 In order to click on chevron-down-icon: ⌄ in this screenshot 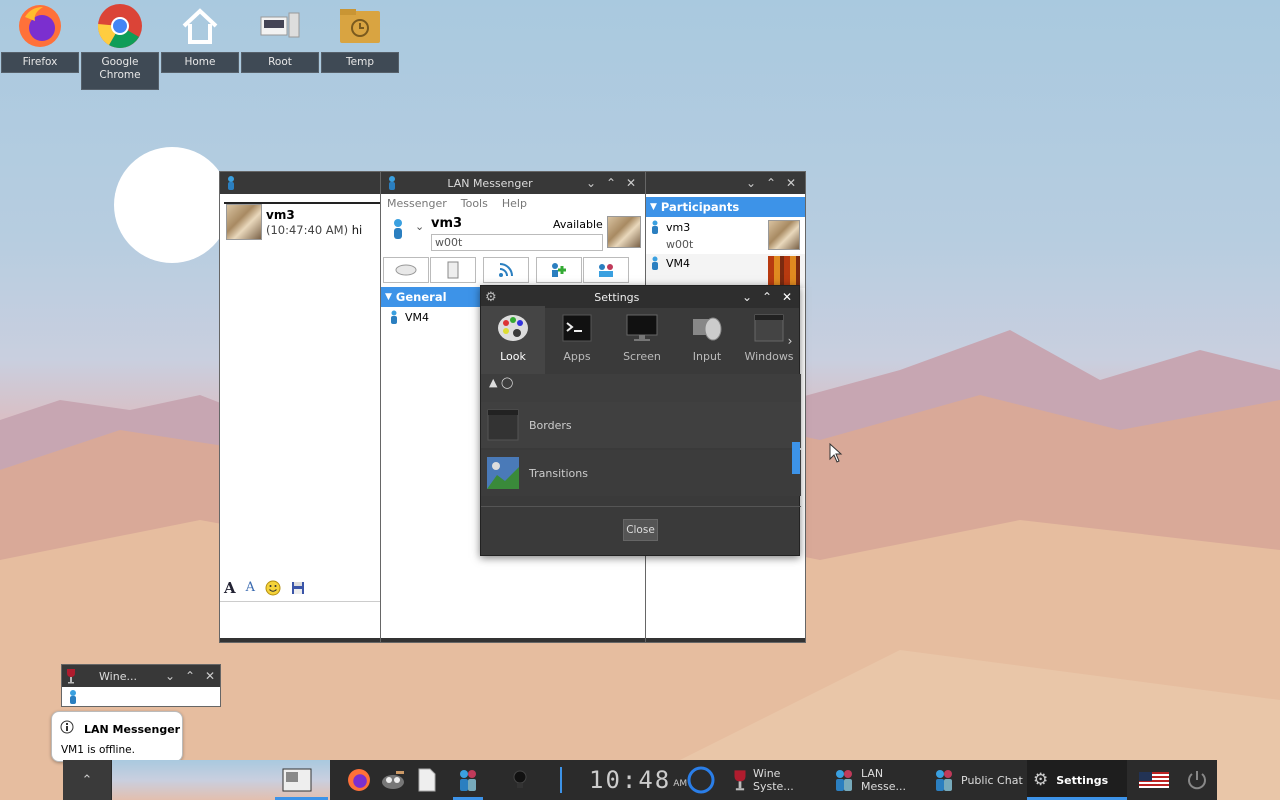, I will do `click(419, 226)`.